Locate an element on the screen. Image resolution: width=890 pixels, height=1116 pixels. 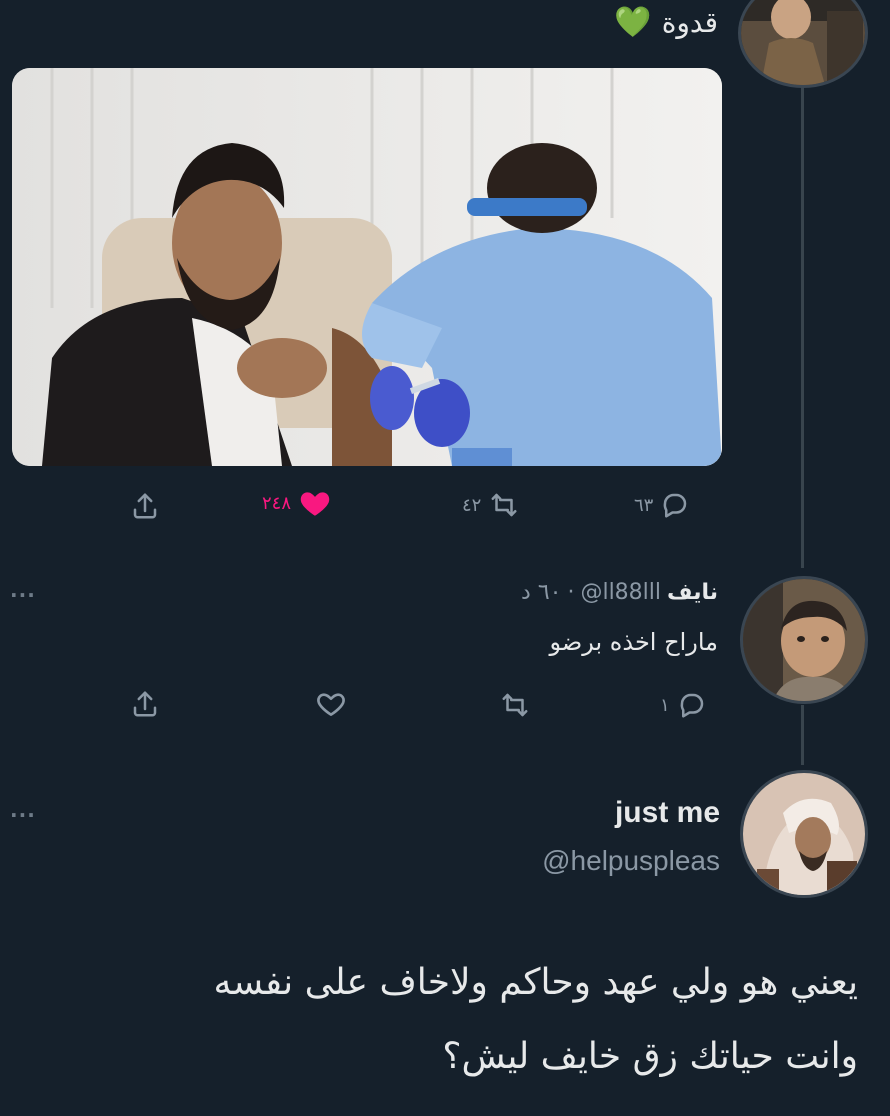
like-button: ٢٤٨ is located at coordinates (297, 503).